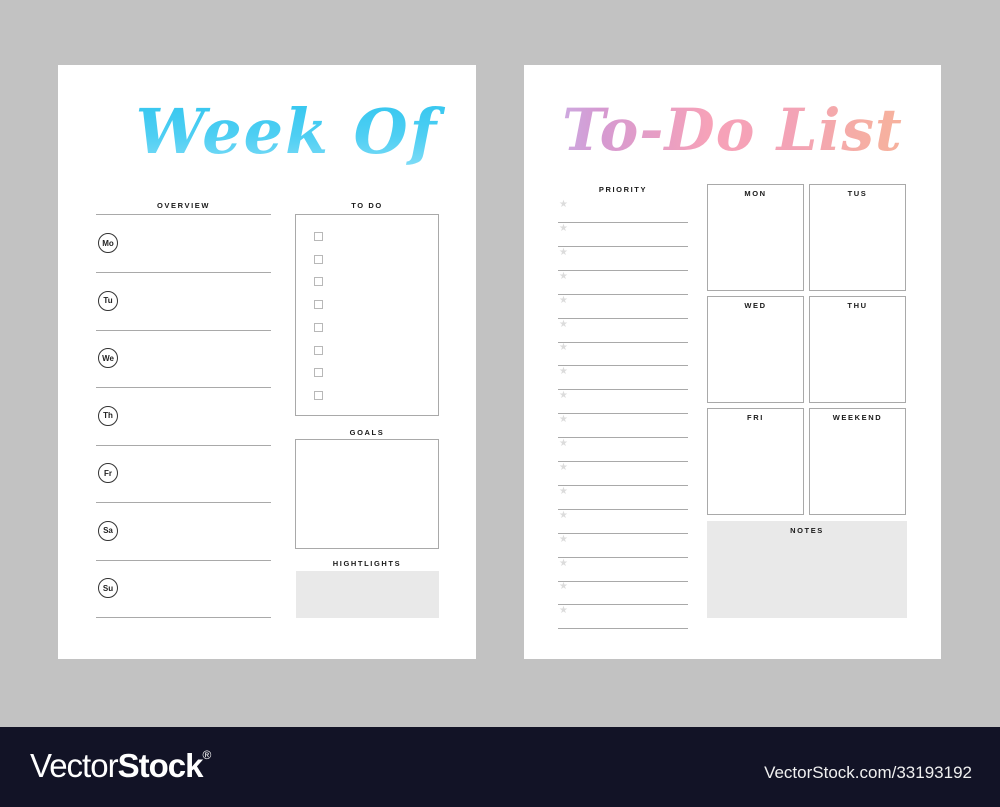 This screenshot has width=1000, height=807. What do you see at coordinates (755, 349) in the screenshot?
I see `day-box-wed: WED` at bounding box center [755, 349].